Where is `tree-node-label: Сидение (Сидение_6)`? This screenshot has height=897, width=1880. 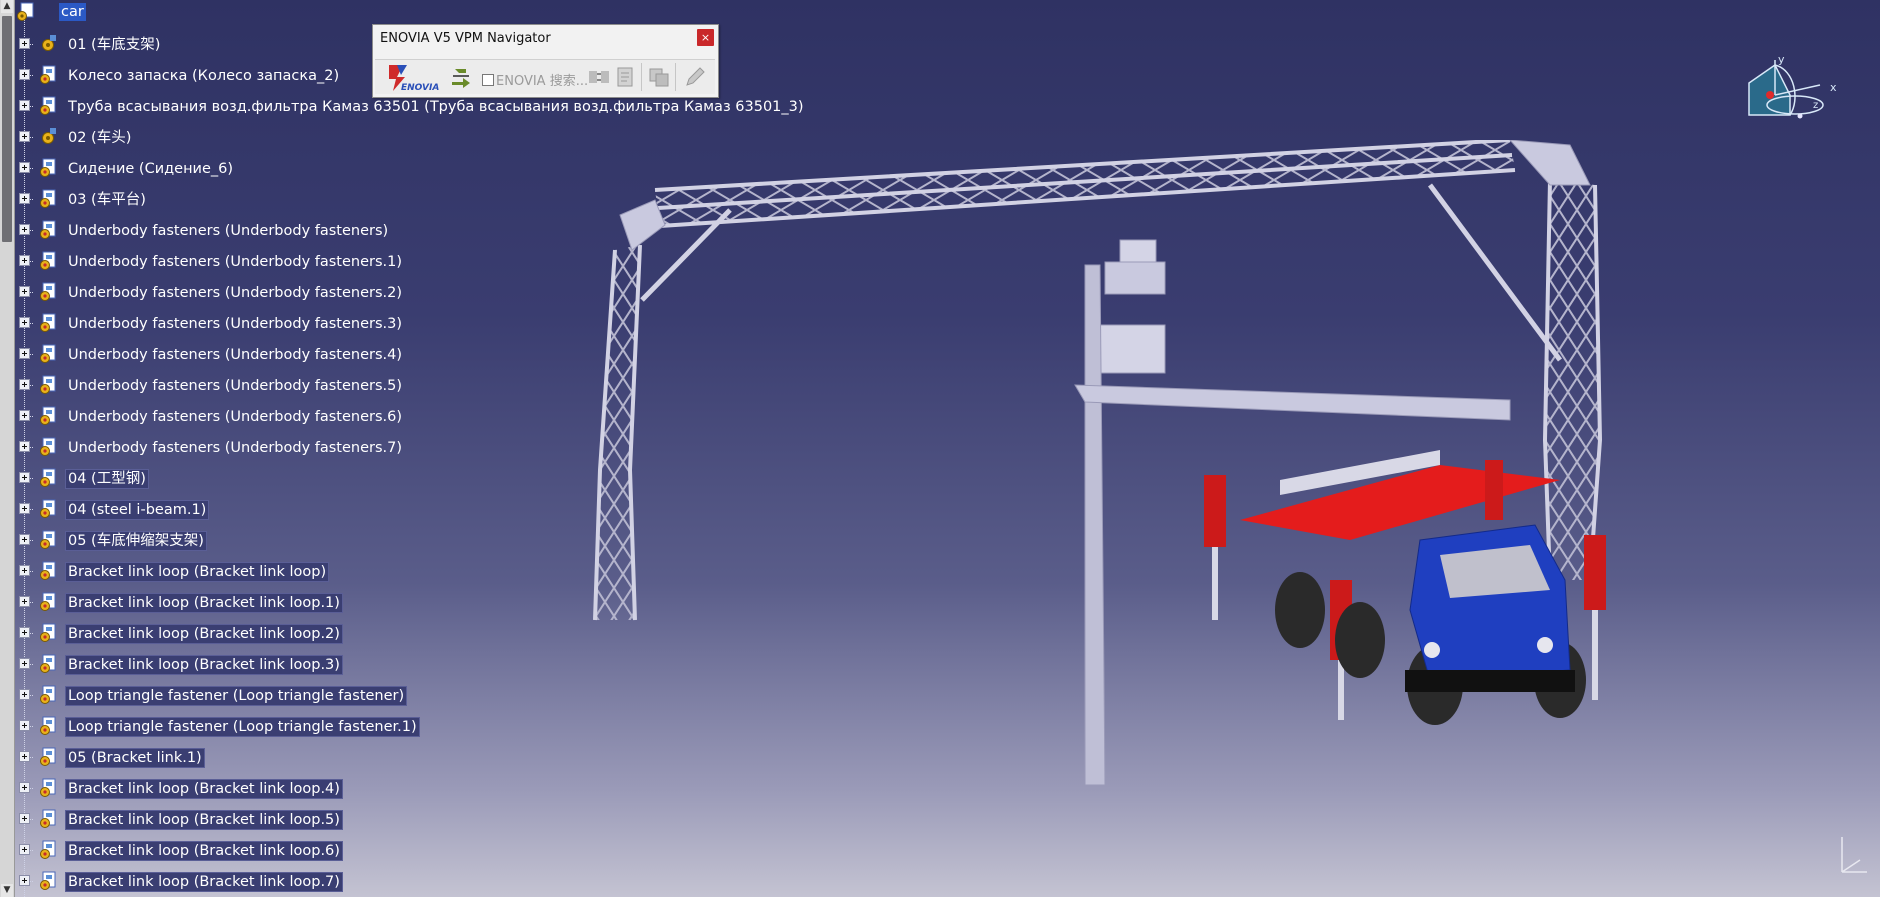
tree-node-label: Сидение (Сидение_6) is located at coordinates (150, 169).